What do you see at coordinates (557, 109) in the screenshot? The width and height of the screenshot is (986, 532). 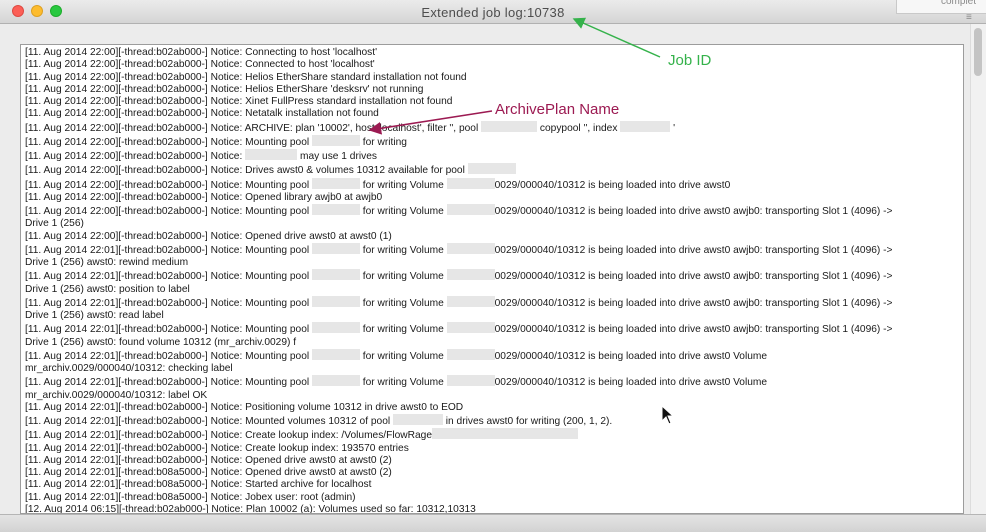 I see `archive-plan-name-annotation: ArchivePlan Name` at bounding box center [557, 109].